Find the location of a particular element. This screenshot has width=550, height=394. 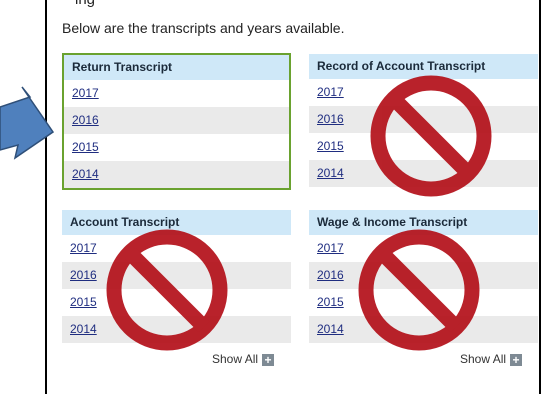

account-transcript-panel: Account Transcript 2017 2016 2015 2014 is located at coordinates (176, 276).